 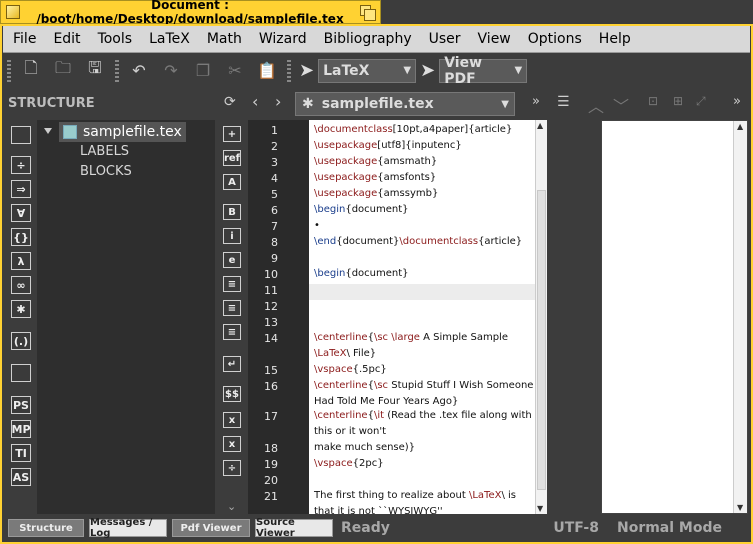 What do you see at coordinates (21, 165) in the screenshot?
I see `divide-icon: ÷` at bounding box center [21, 165].